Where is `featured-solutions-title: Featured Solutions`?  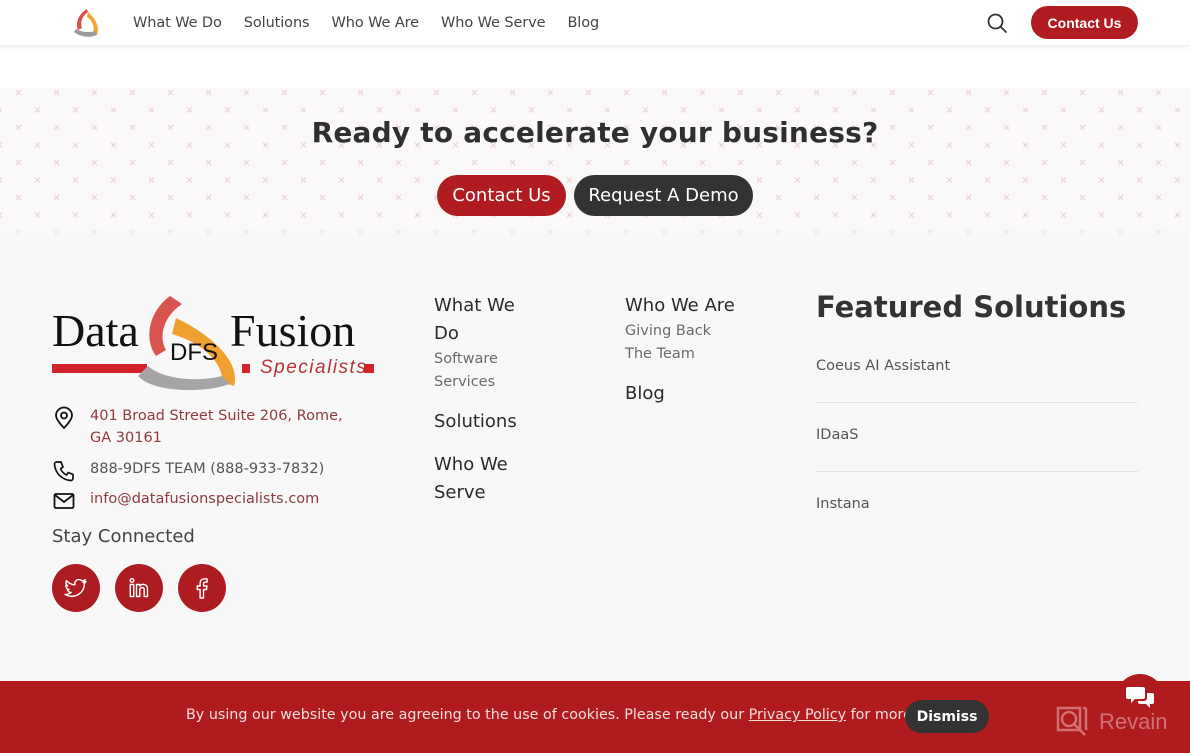 featured-solutions-title: Featured Solutions is located at coordinates (971, 307).